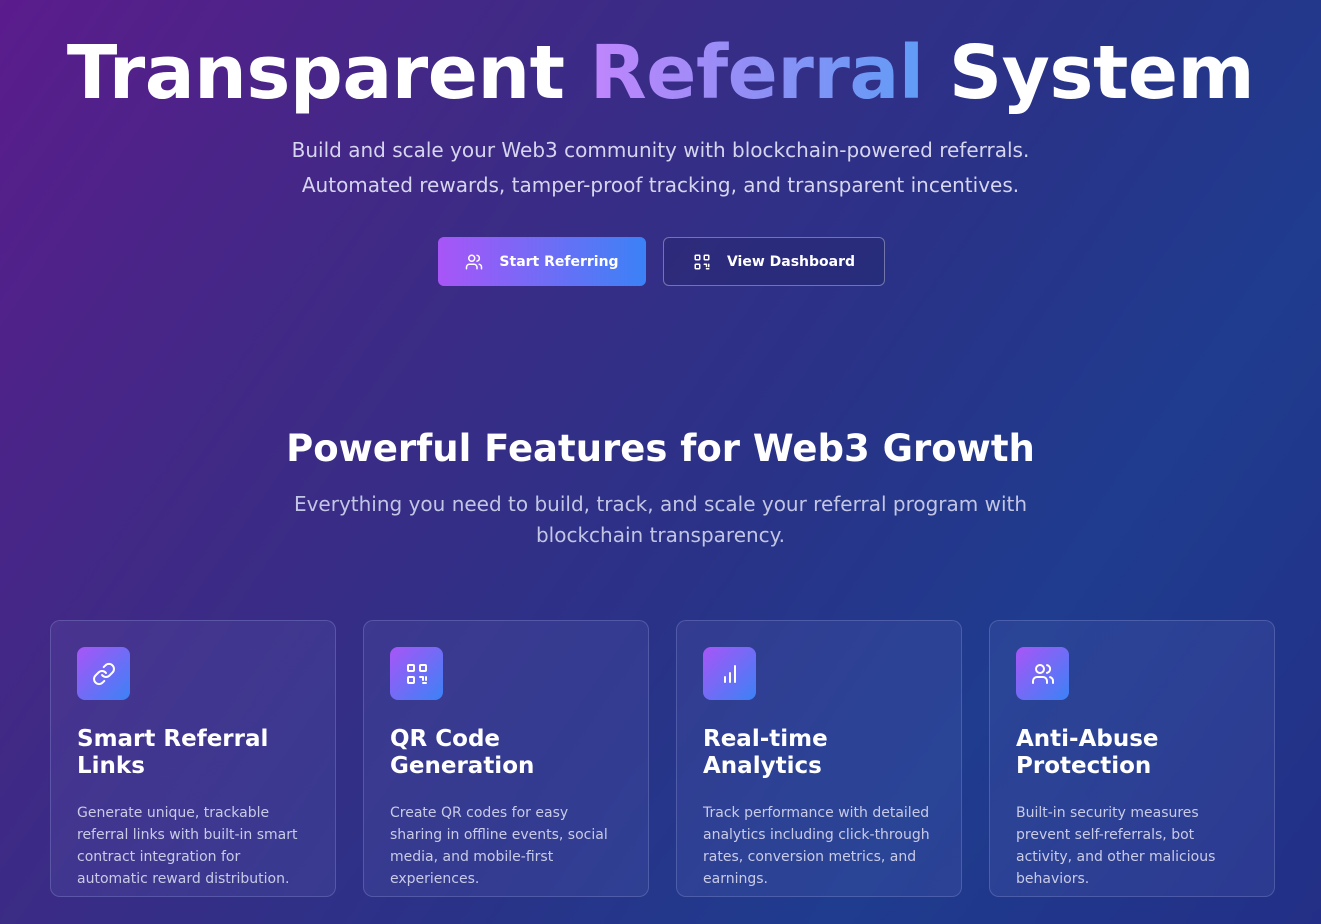  I want to click on cta-buttons: Start Referring View Dashboard, so click(661, 261).